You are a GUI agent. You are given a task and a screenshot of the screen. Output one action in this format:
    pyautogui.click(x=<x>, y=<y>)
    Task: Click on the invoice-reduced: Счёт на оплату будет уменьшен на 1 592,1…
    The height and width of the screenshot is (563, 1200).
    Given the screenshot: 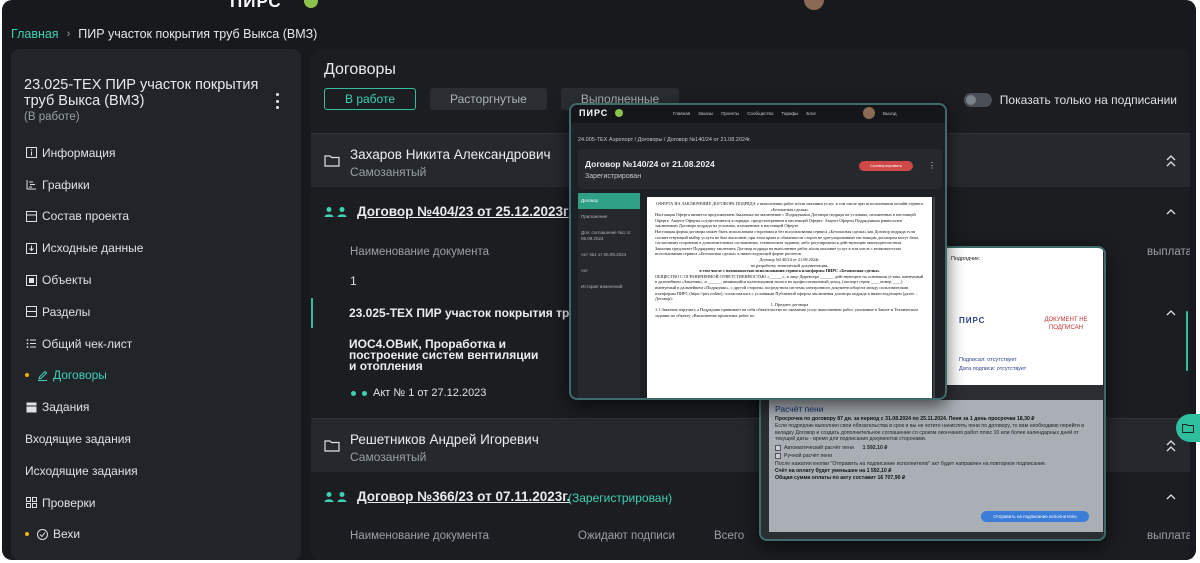 What is the action you would take?
    pyautogui.click(x=833, y=470)
    